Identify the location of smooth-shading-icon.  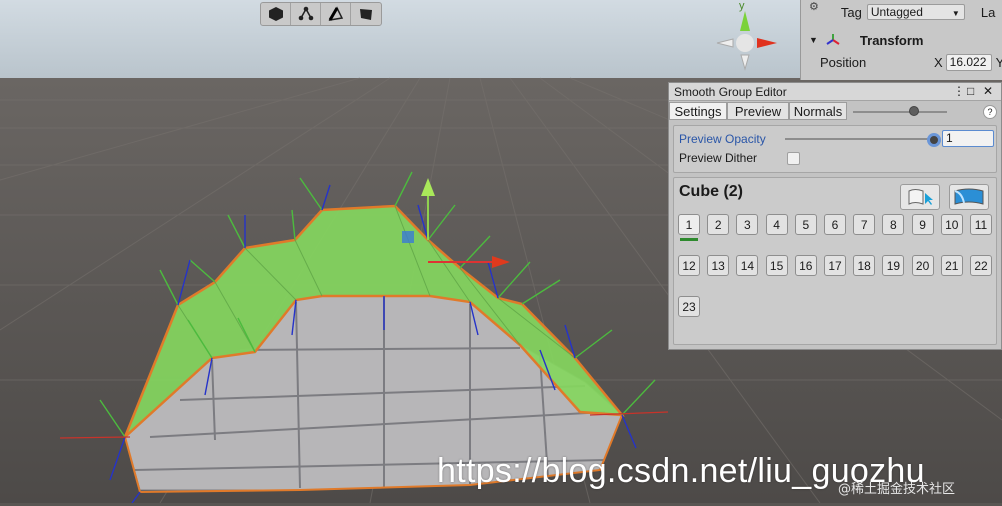
(969, 196).